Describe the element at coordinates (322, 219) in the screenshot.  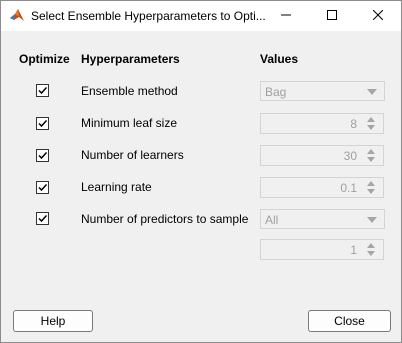
I see `number-of-predictors-dropdown: All` at that location.